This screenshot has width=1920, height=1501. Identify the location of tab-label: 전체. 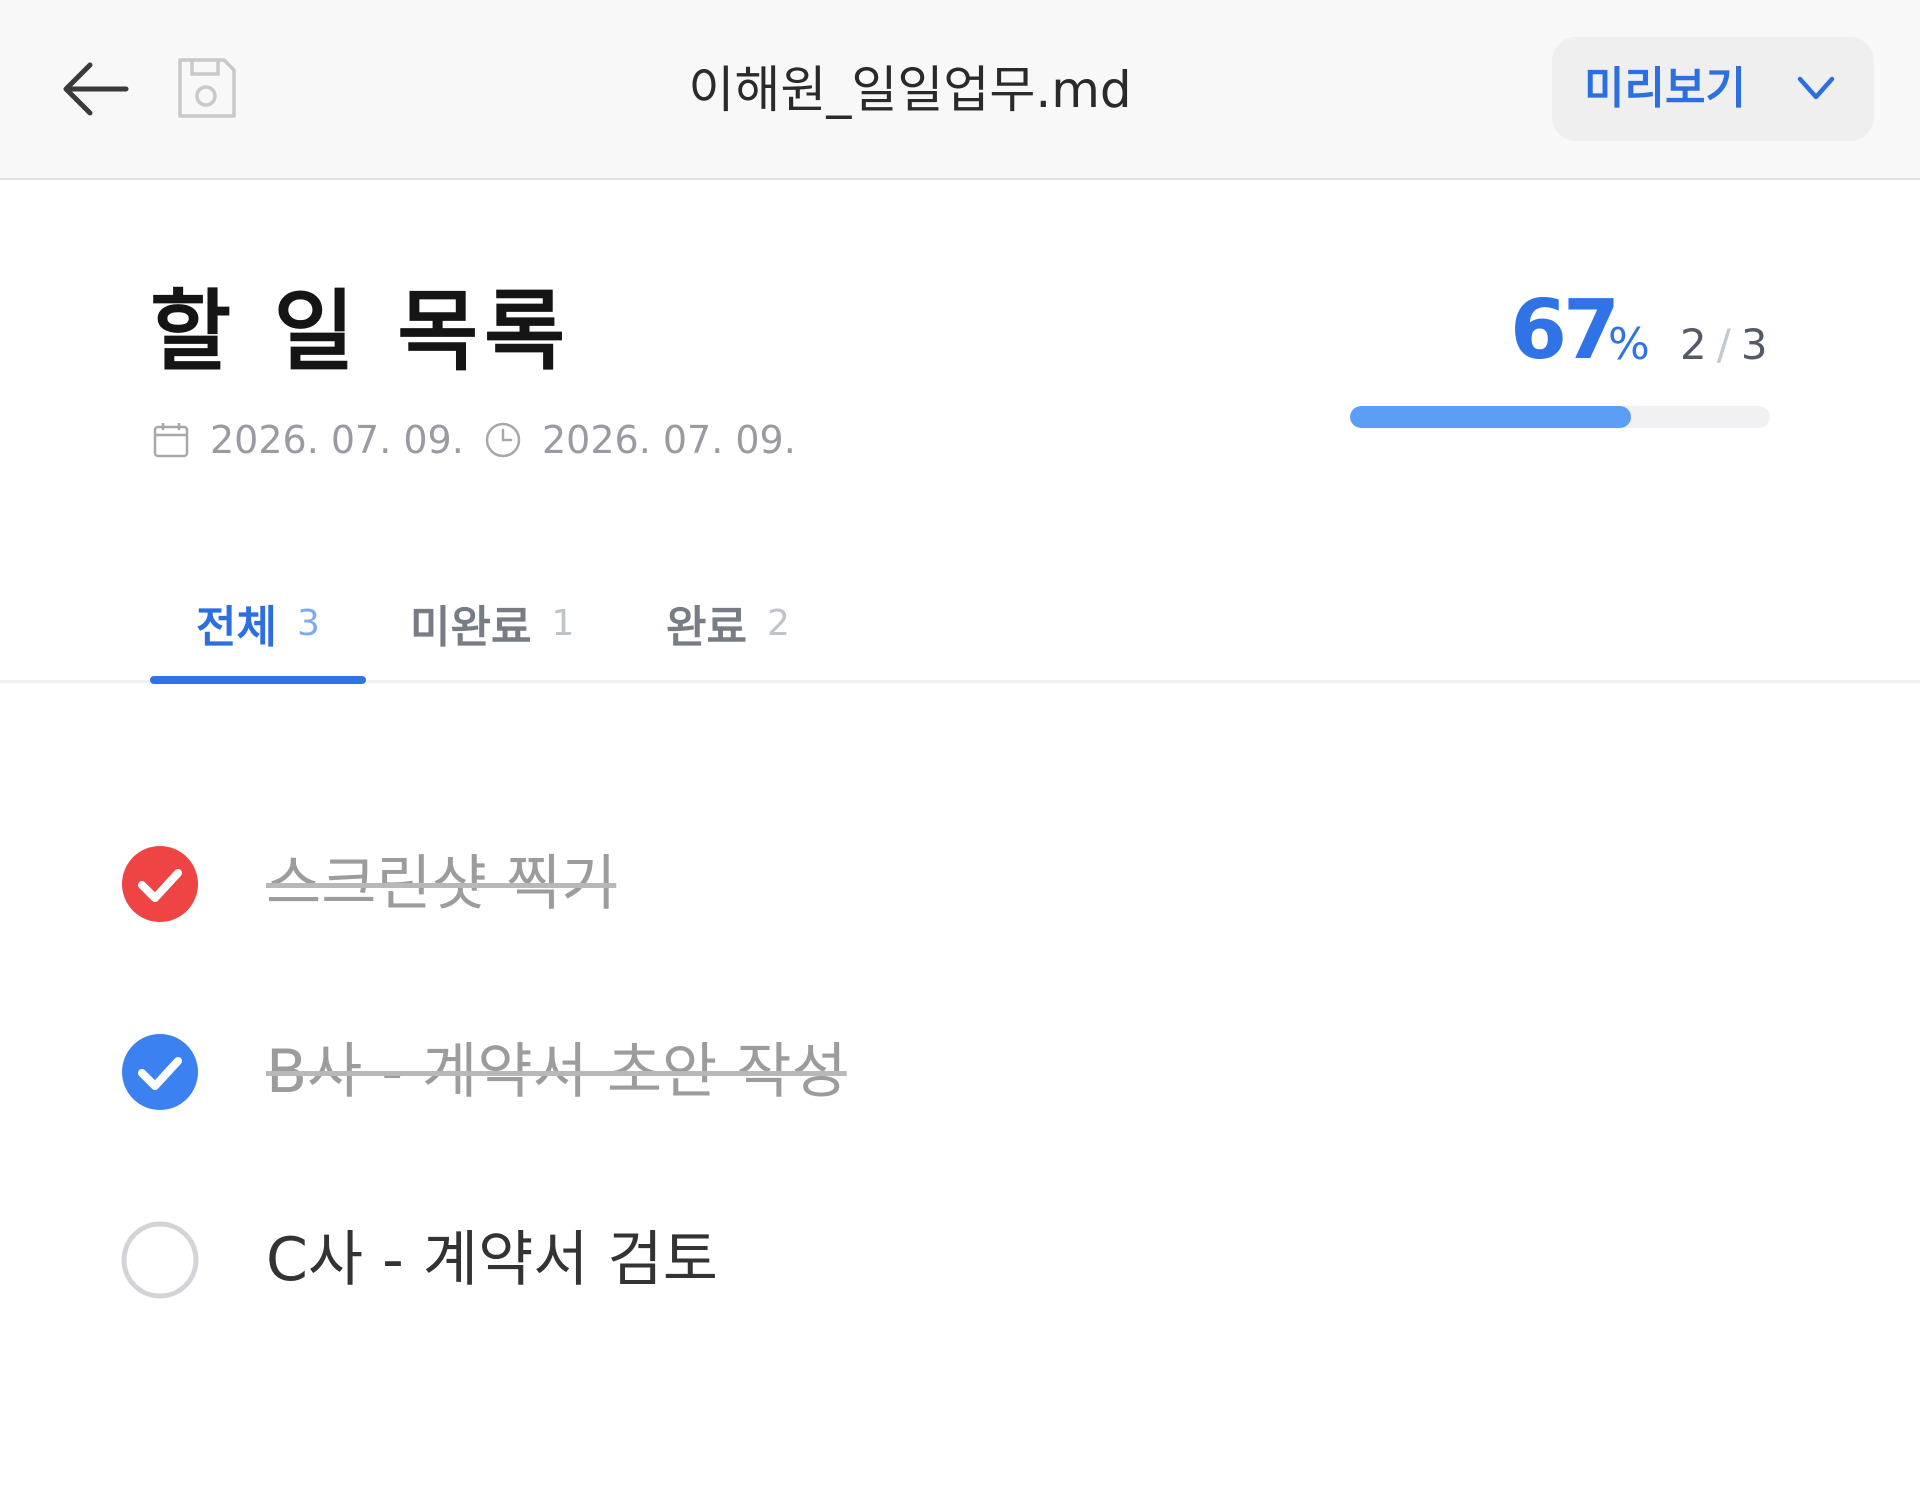
(236, 627).